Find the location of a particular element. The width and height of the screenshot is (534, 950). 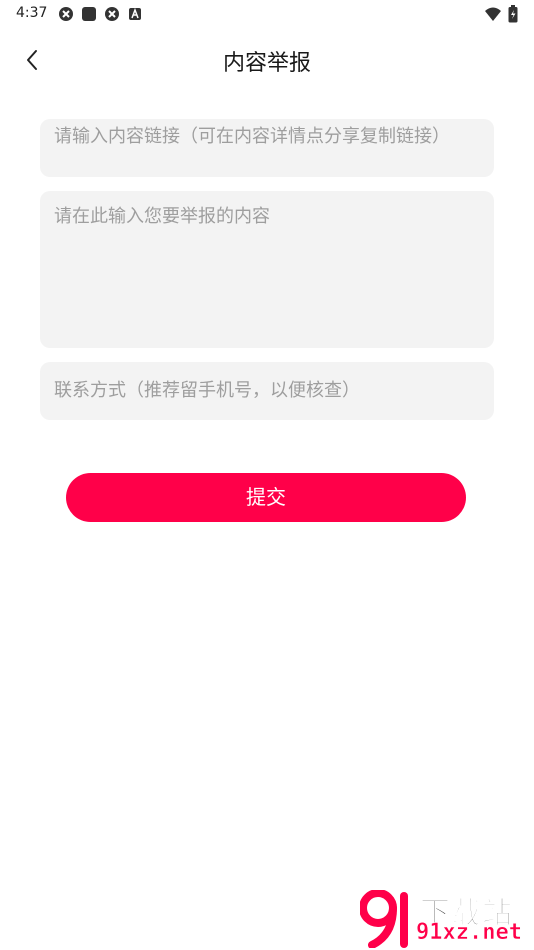

app-icon is located at coordinates (89, 14).